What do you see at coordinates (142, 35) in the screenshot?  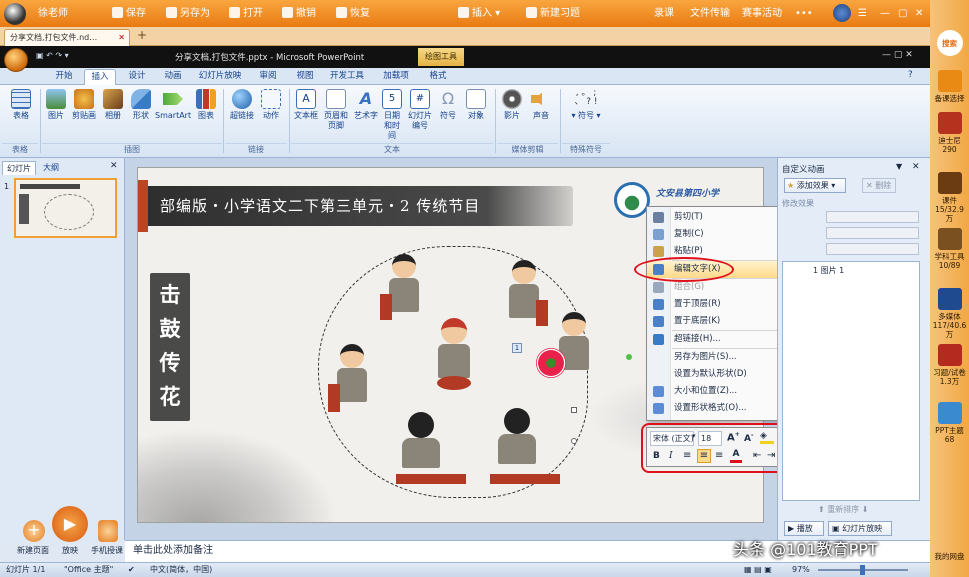 I see `new-tab-icon: +` at bounding box center [142, 35].